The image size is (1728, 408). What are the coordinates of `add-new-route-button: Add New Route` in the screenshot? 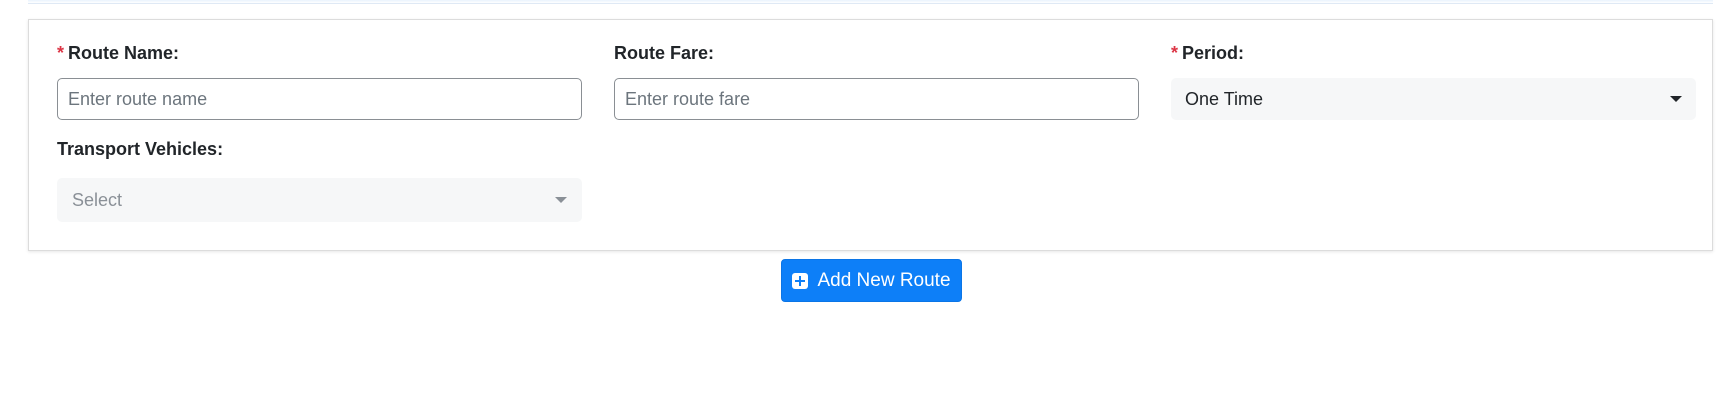 It's located at (871, 280).